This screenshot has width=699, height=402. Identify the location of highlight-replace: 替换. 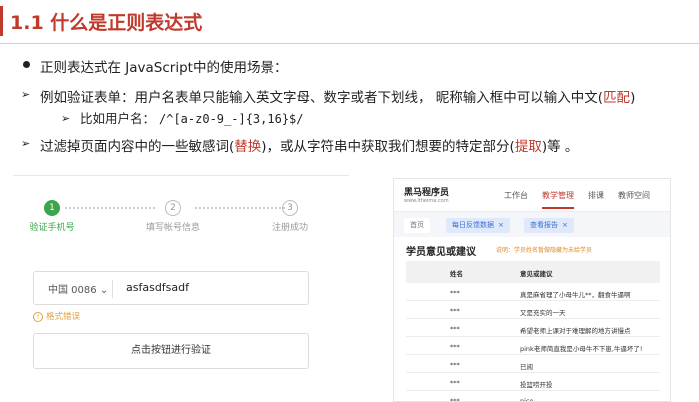
(248, 147).